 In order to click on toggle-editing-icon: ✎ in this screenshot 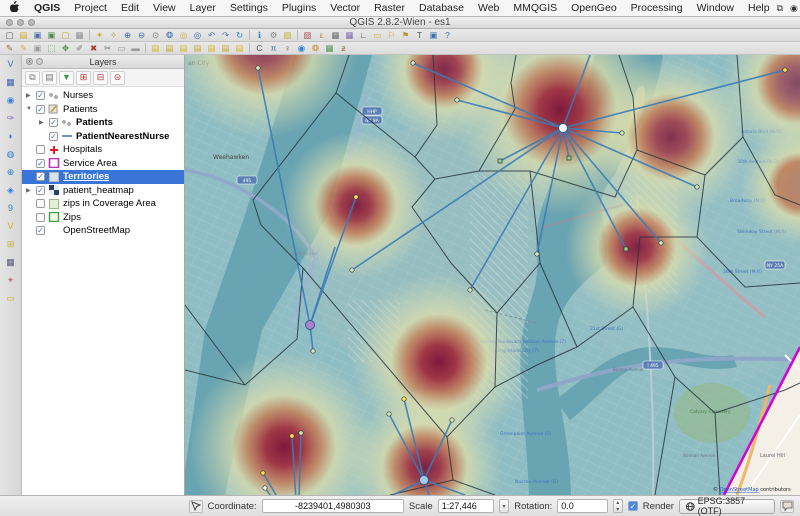, I will do `click(23, 48)`.